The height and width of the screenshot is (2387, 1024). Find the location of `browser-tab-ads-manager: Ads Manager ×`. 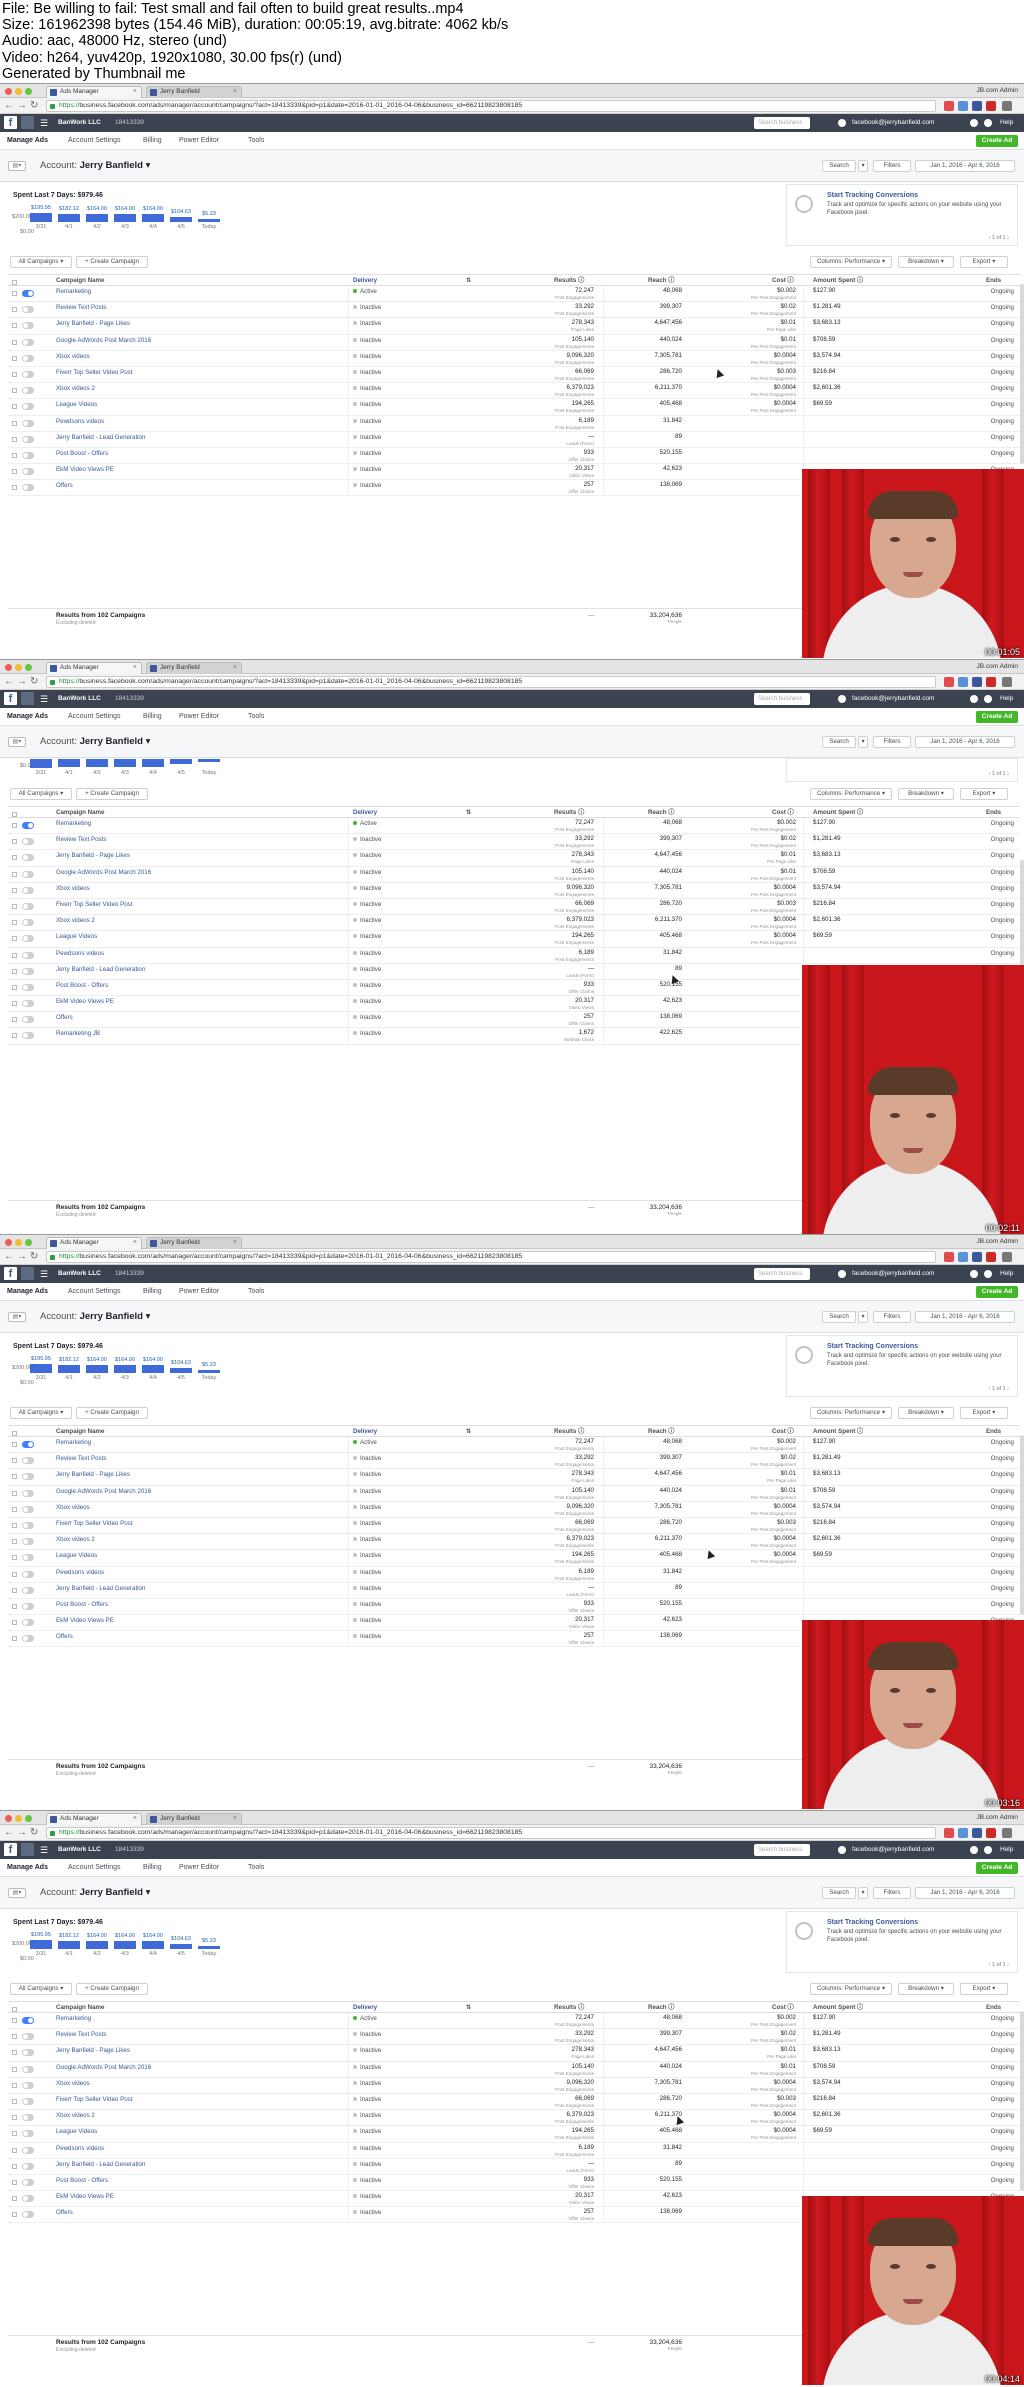

browser-tab-ads-manager: Ads Manager × is located at coordinates (94, 92).